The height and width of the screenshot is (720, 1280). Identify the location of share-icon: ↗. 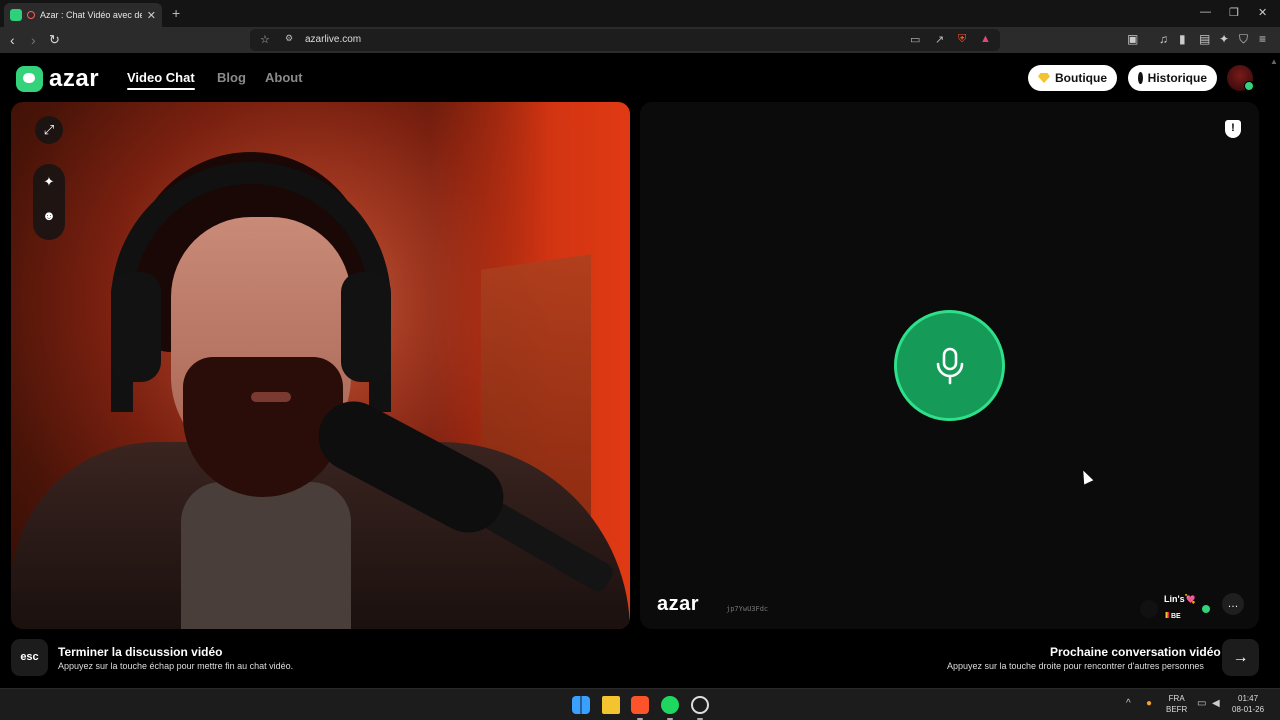
(939, 39).